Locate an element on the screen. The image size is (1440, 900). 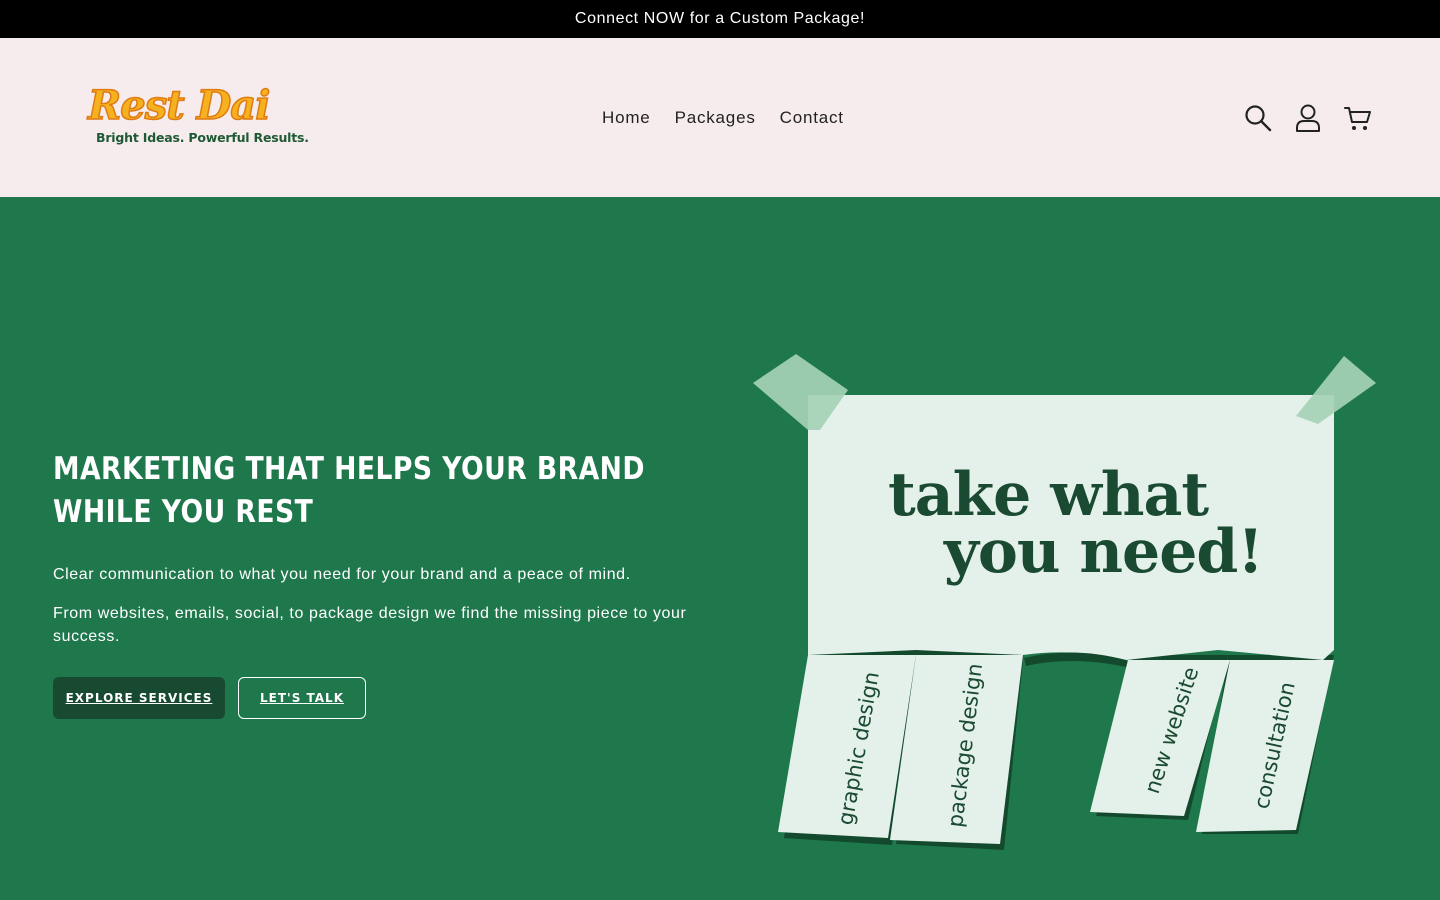
cart-icon is located at coordinates (1357, 118).